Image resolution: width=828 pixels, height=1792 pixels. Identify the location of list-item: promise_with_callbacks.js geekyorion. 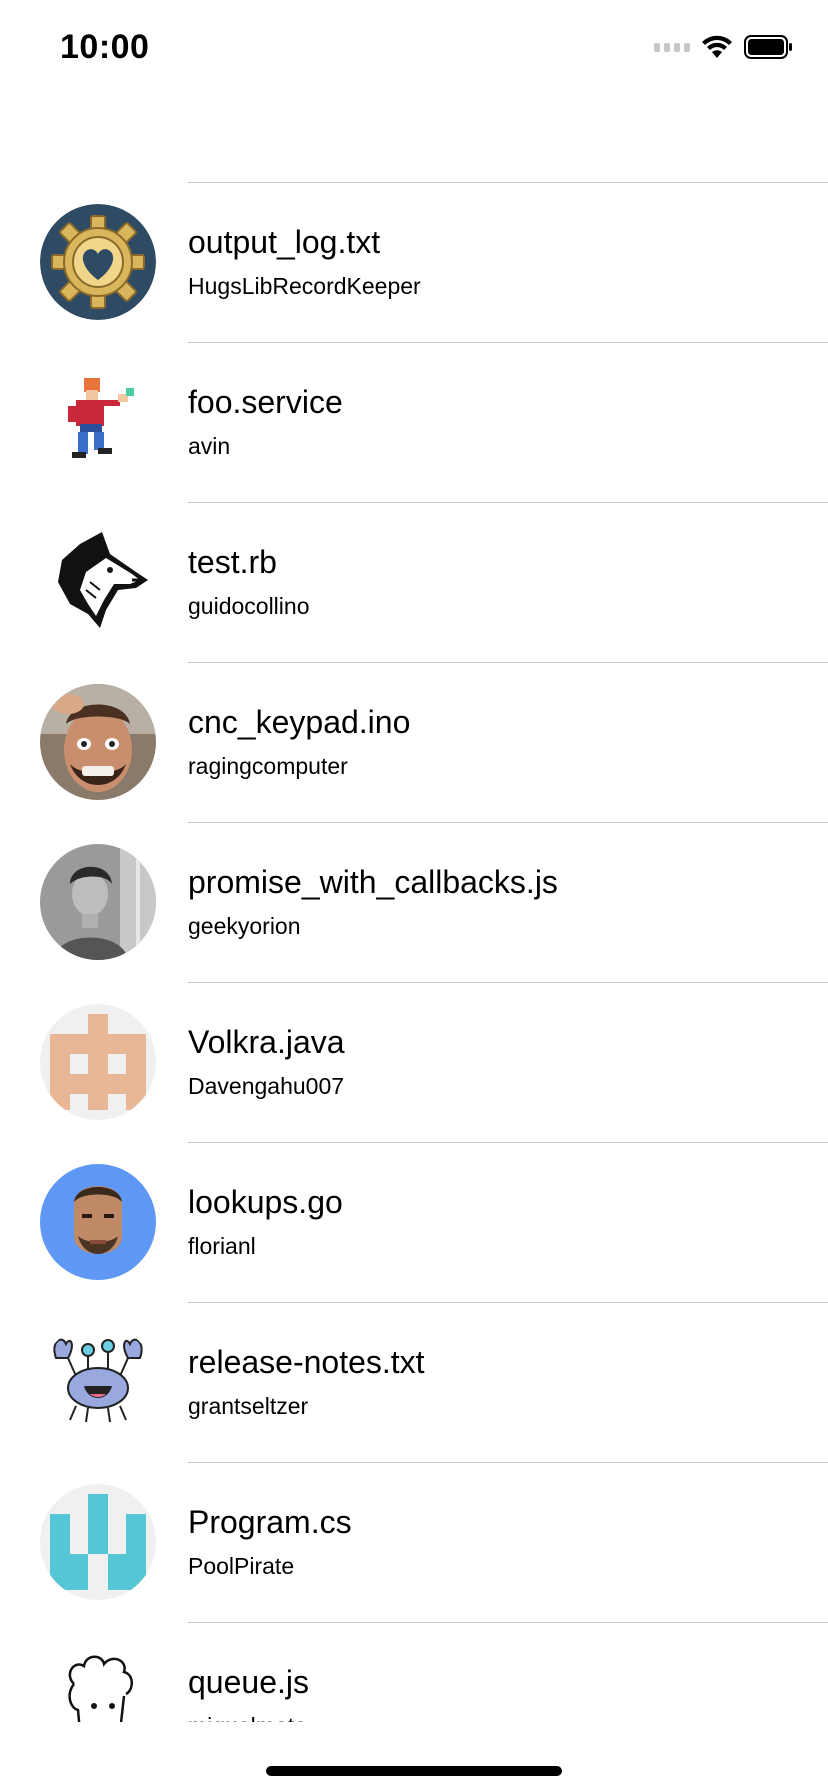
(414, 902).